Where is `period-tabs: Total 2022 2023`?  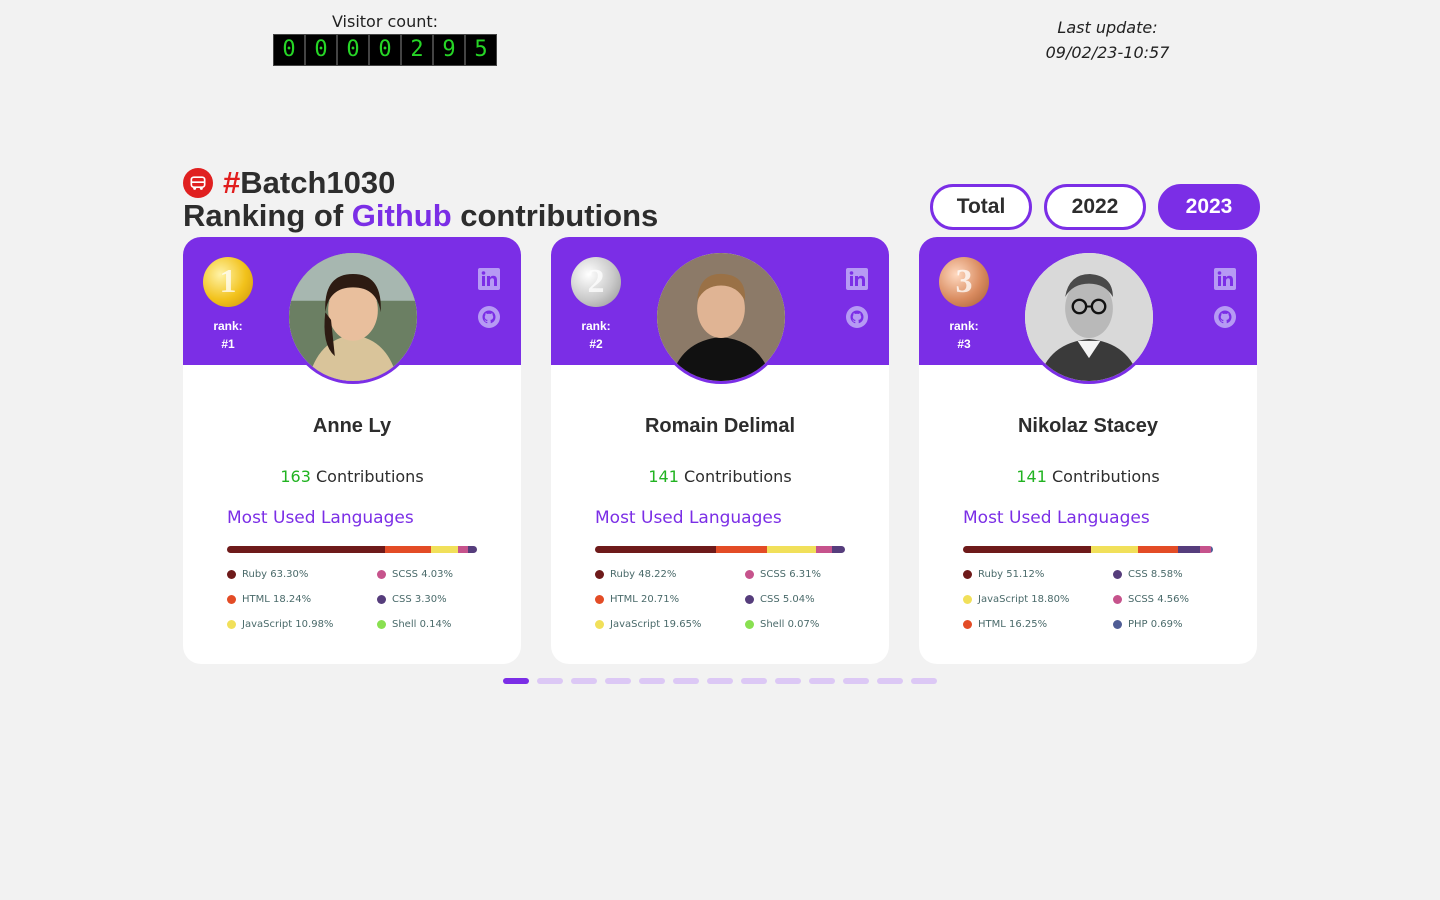
period-tabs: Total 2022 2023 is located at coordinates (1095, 207).